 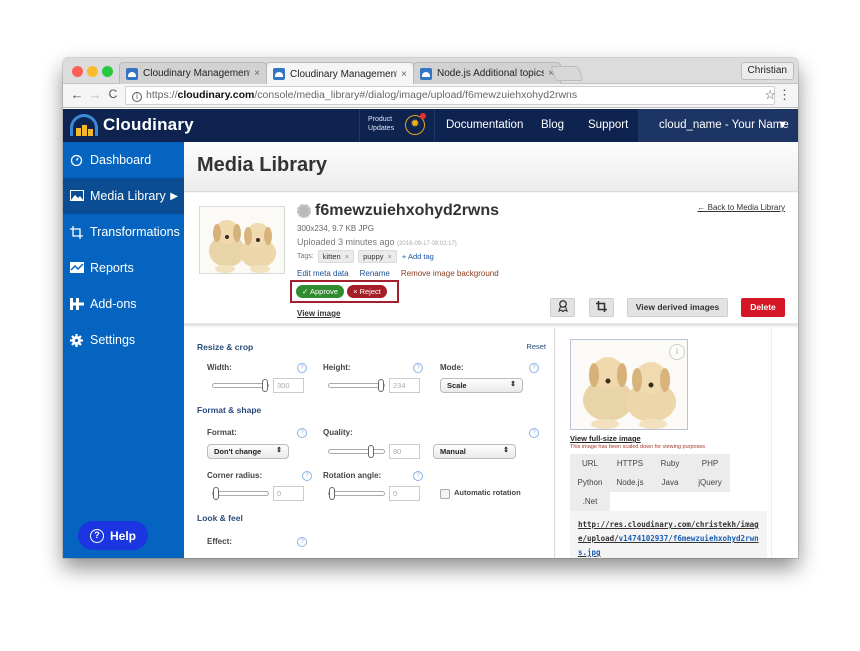 What do you see at coordinates (92, 71) in the screenshot?
I see `minimize-window-button` at bounding box center [92, 71].